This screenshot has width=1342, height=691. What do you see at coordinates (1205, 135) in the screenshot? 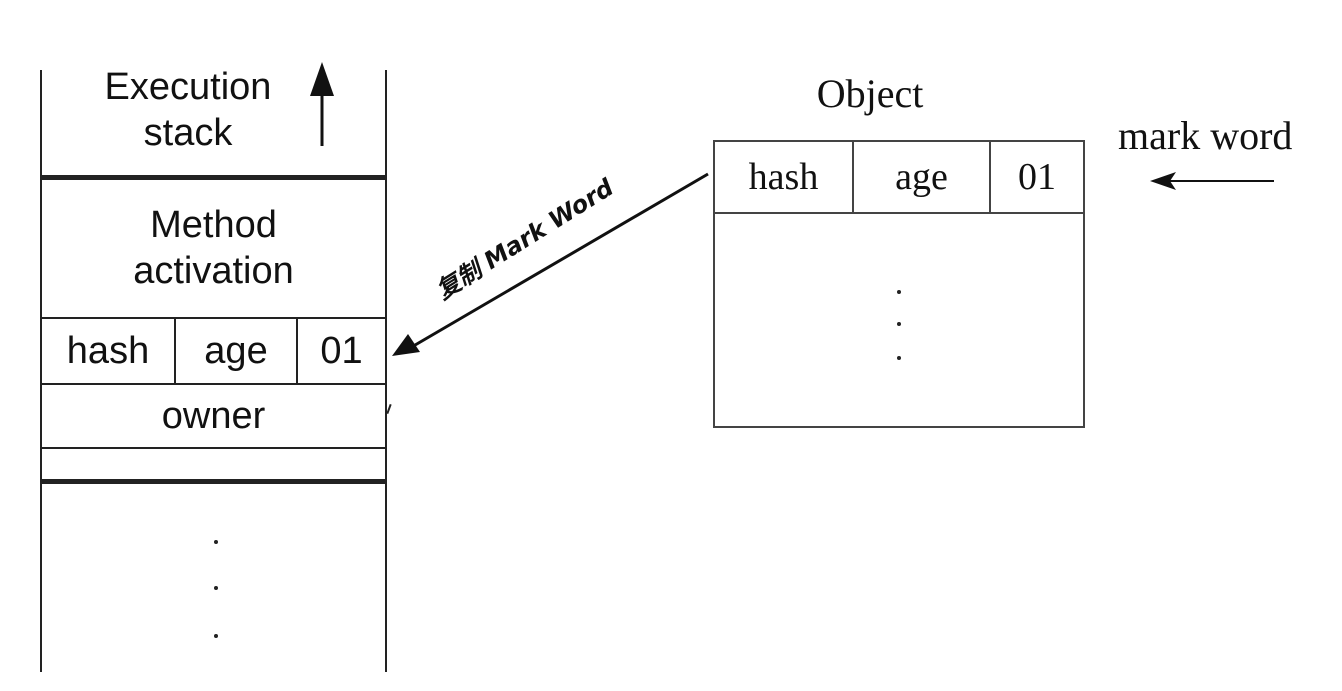
I see `mark-word-label: mark word` at bounding box center [1205, 135].